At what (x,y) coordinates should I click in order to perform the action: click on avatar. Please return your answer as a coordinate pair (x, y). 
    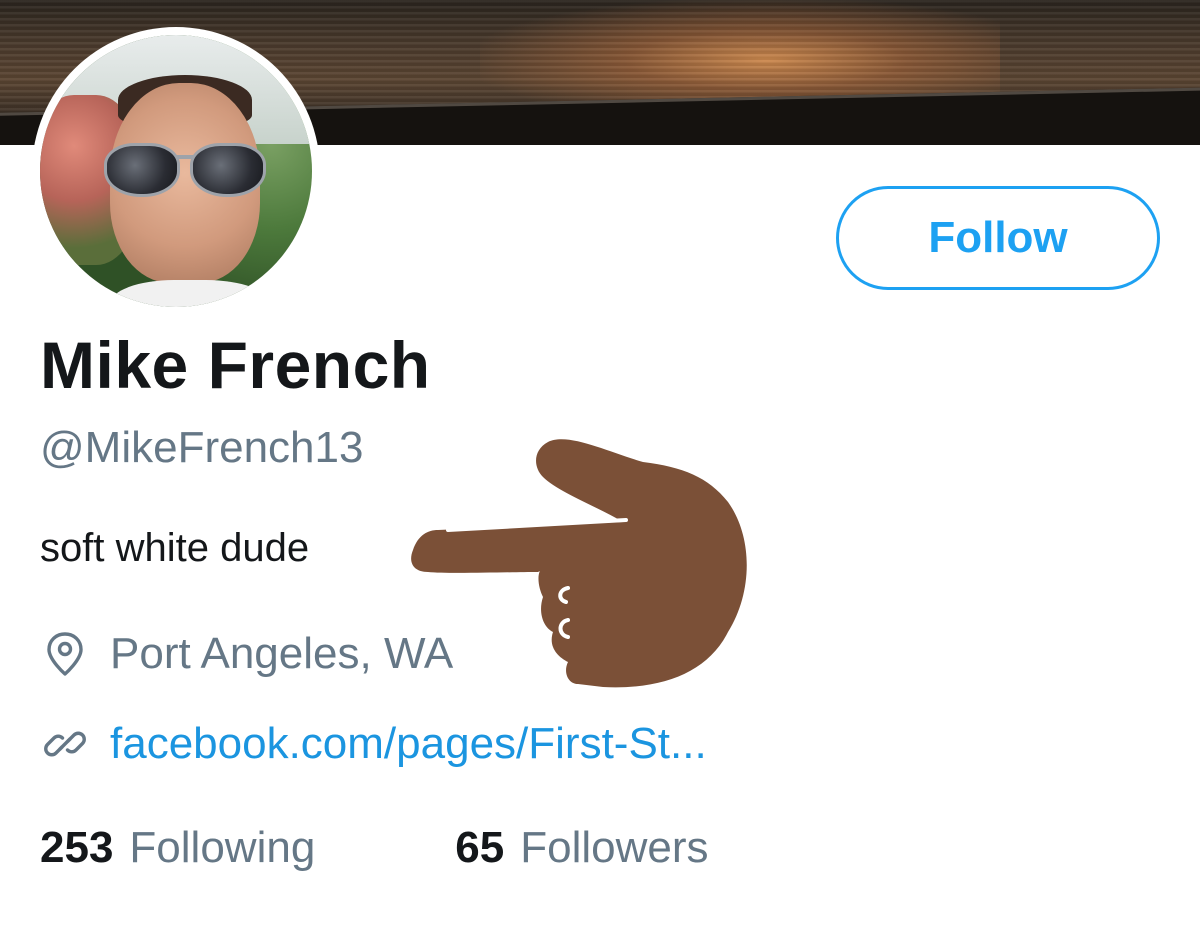
    Looking at the image, I should click on (176, 171).